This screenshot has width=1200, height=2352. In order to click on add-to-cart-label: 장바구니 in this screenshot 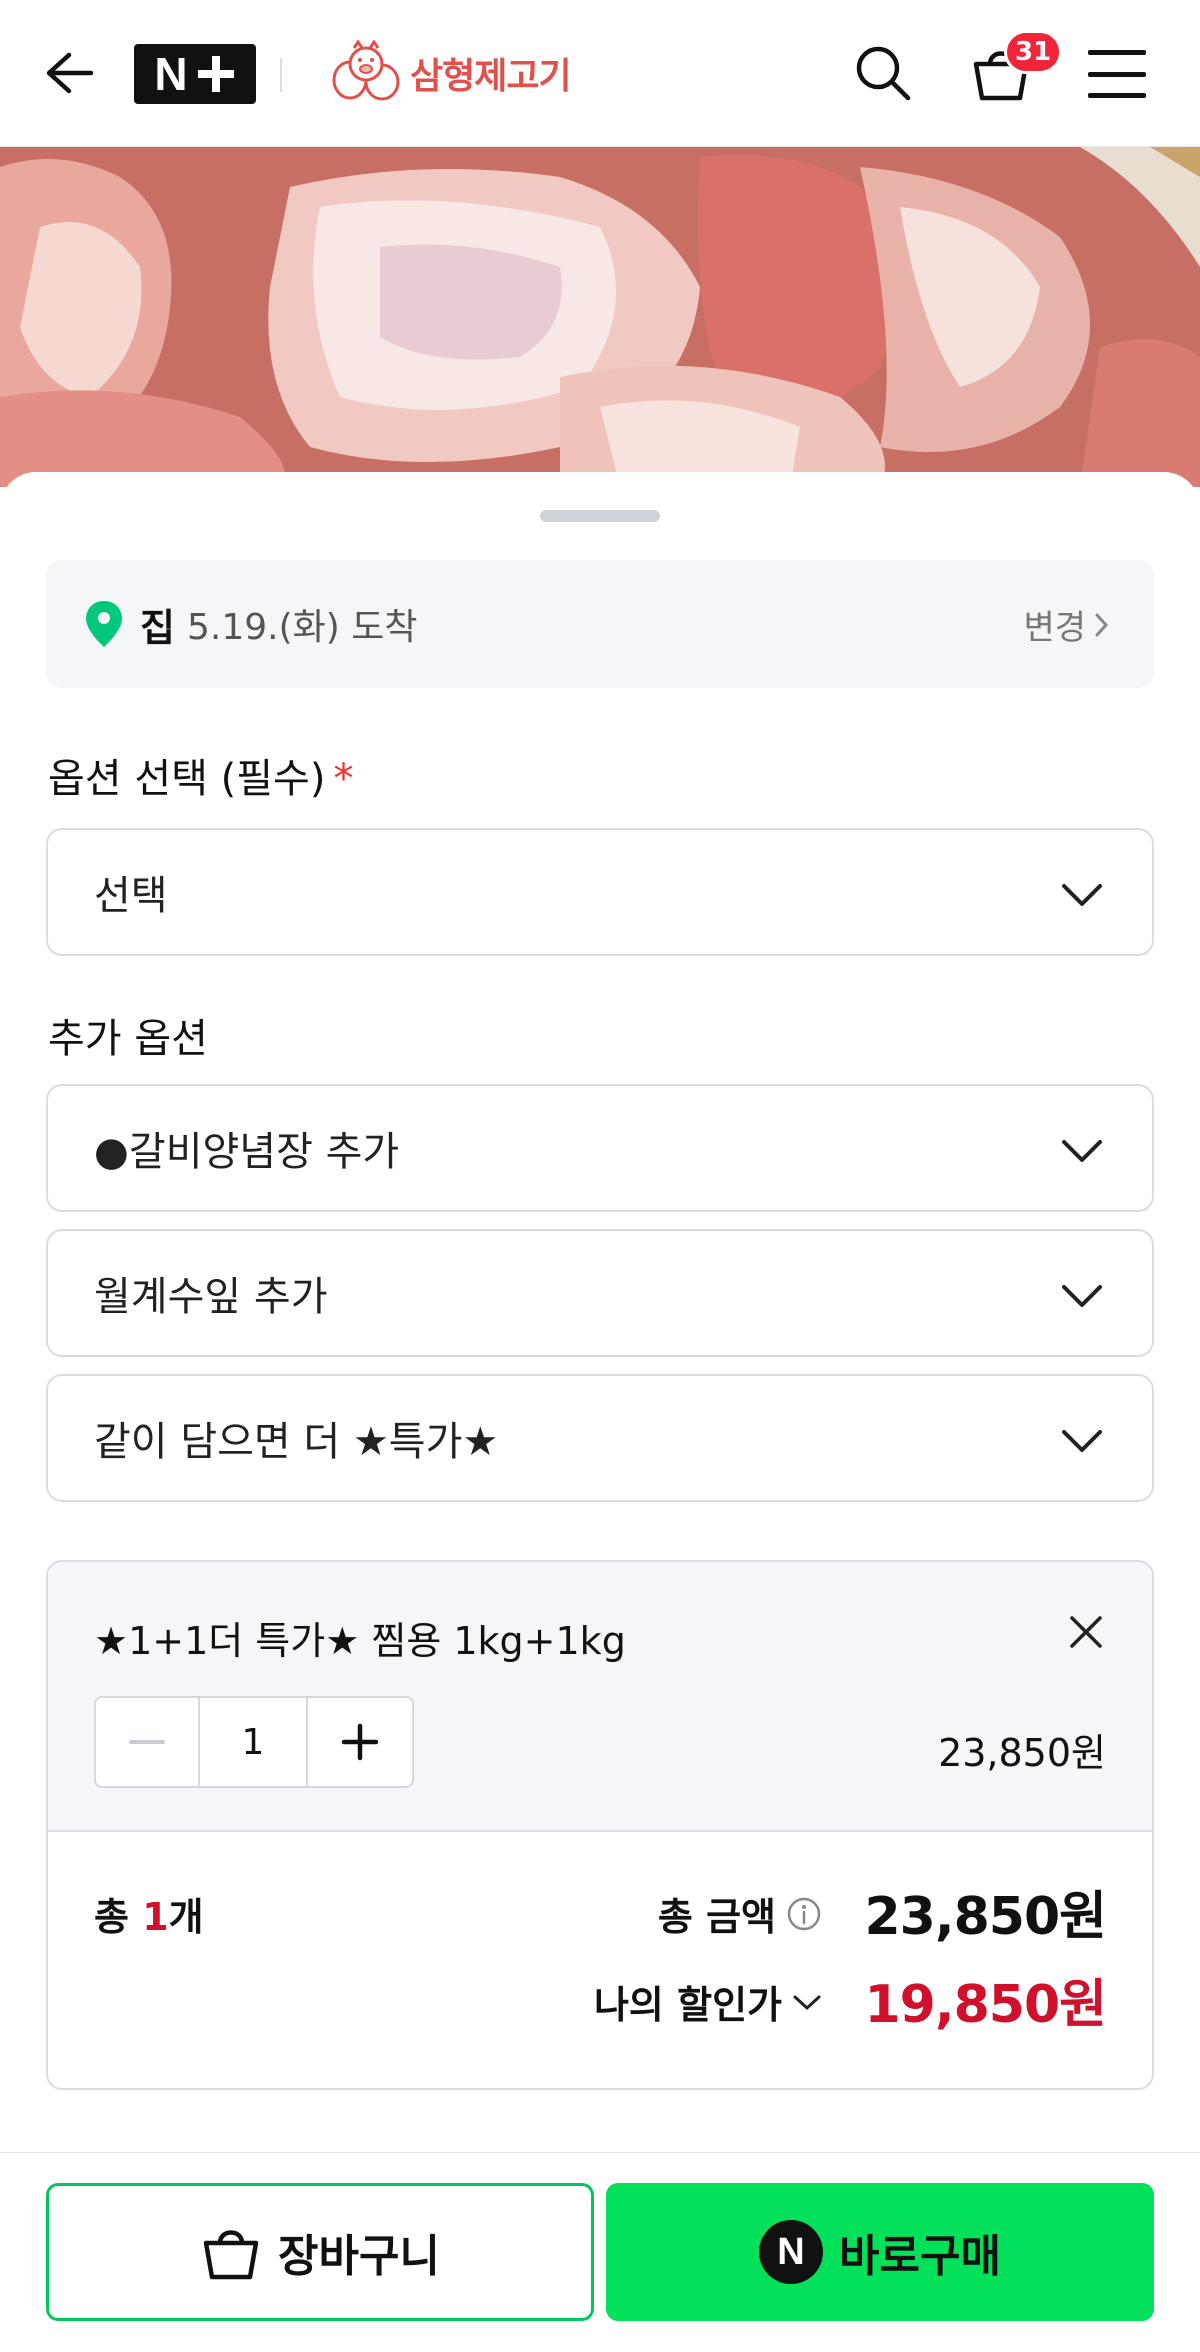, I will do `click(359, 2256)`.